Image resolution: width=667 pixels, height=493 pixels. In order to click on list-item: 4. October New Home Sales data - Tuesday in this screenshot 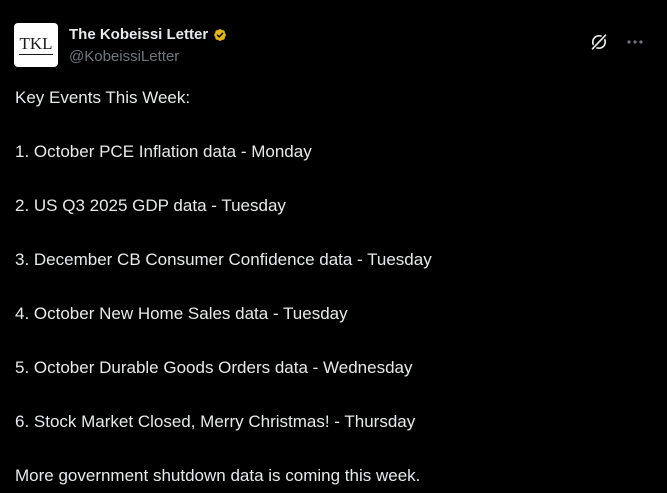, I will do `click(181, 313)`.